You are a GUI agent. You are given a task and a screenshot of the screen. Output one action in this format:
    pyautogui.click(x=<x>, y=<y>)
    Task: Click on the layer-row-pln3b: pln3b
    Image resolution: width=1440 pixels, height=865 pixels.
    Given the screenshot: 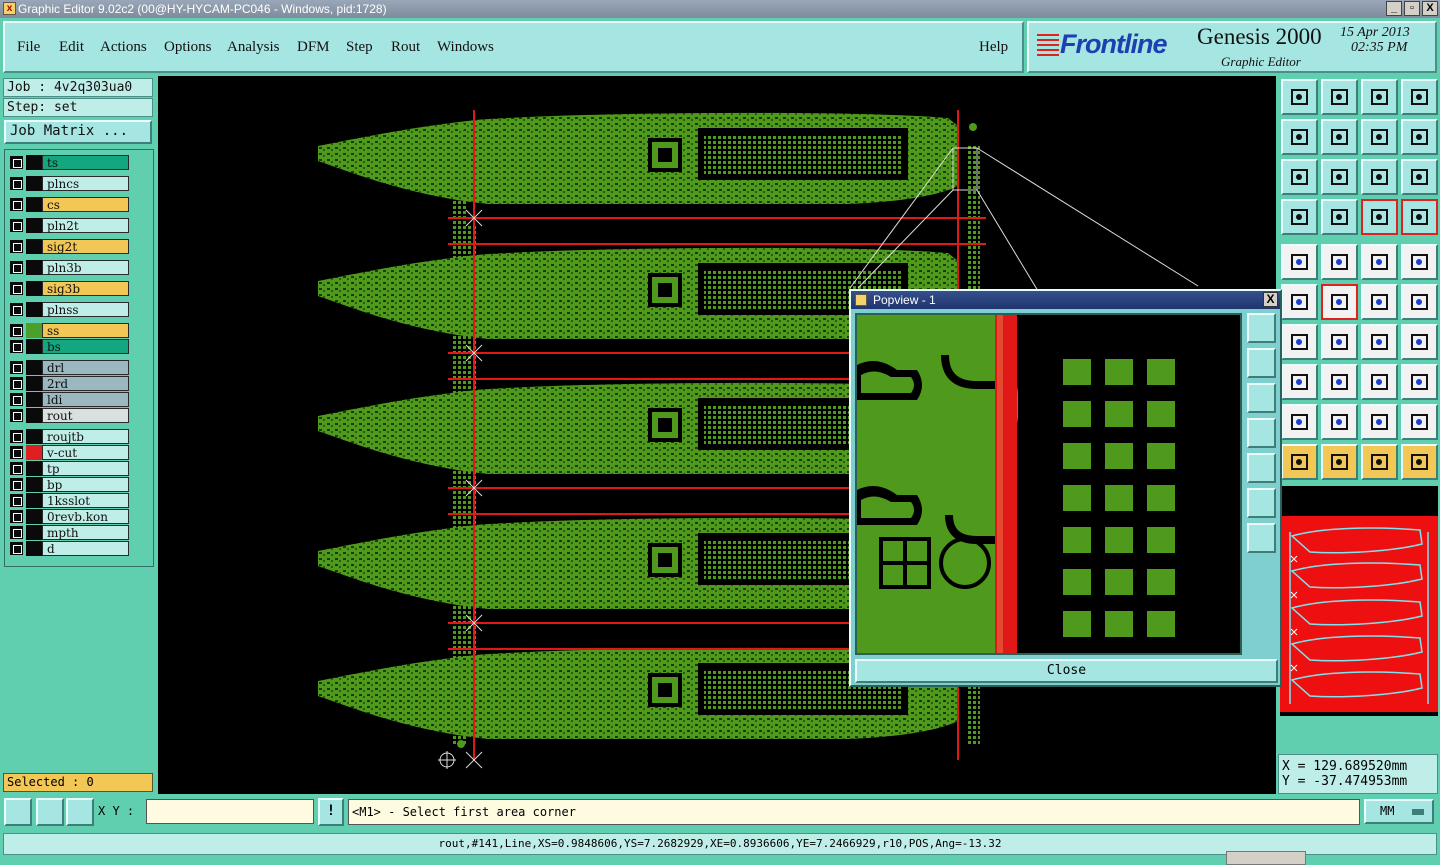 What is the action you would take?
    pyautogui.click(x=68, y=267)
    